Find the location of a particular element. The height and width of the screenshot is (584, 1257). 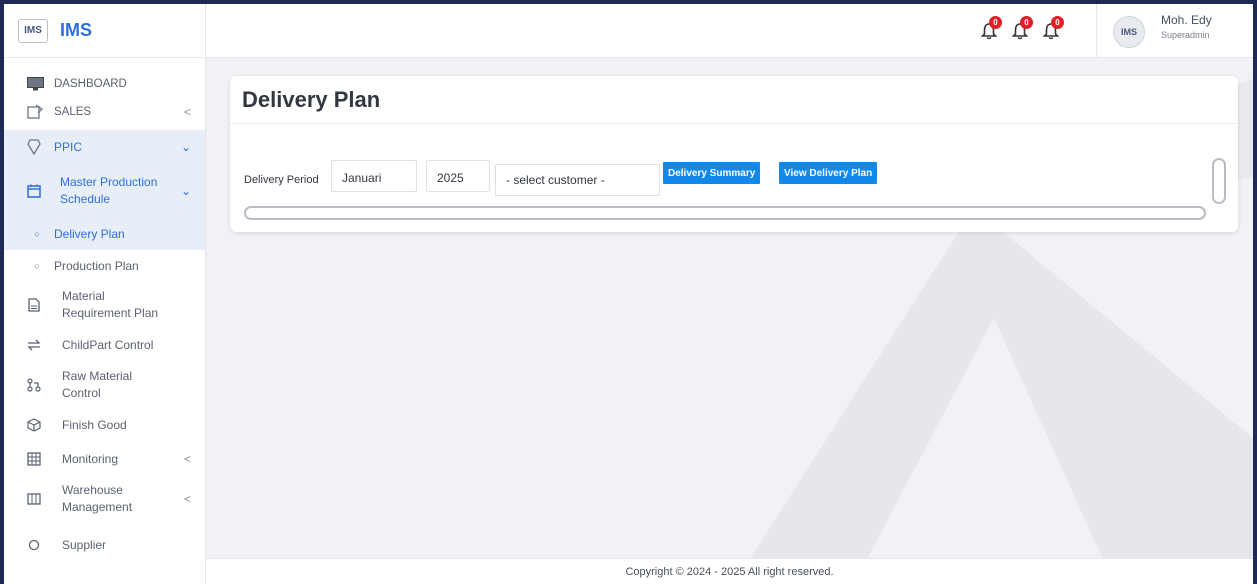

sidebar-item-raw-material-control: Raw Material Control is located at coordinates (104, 385).